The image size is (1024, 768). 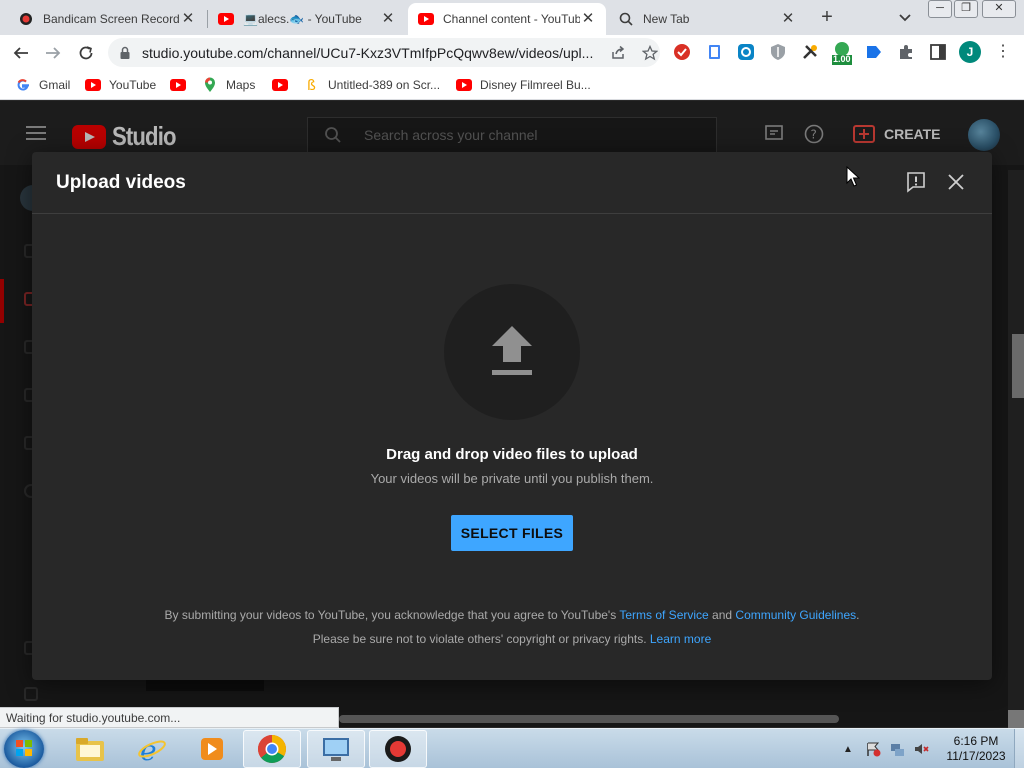 I want to click on internet-explorer-icon: e, so click(x=152, y=749).